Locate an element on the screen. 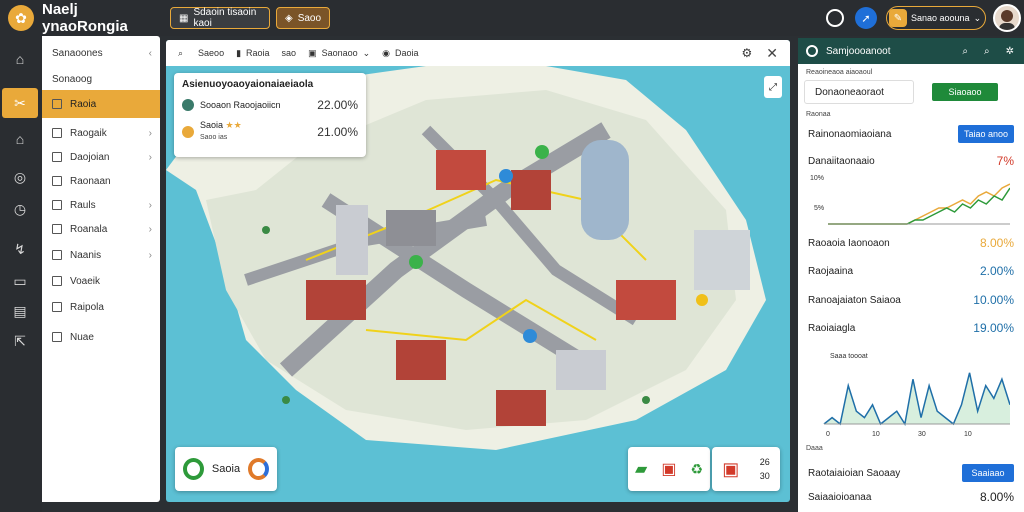 The width and height of the screenshot is (1024, 512). map-legend-vehicles: ▰ ▣ ♻ is located at coordinates (669, 469).